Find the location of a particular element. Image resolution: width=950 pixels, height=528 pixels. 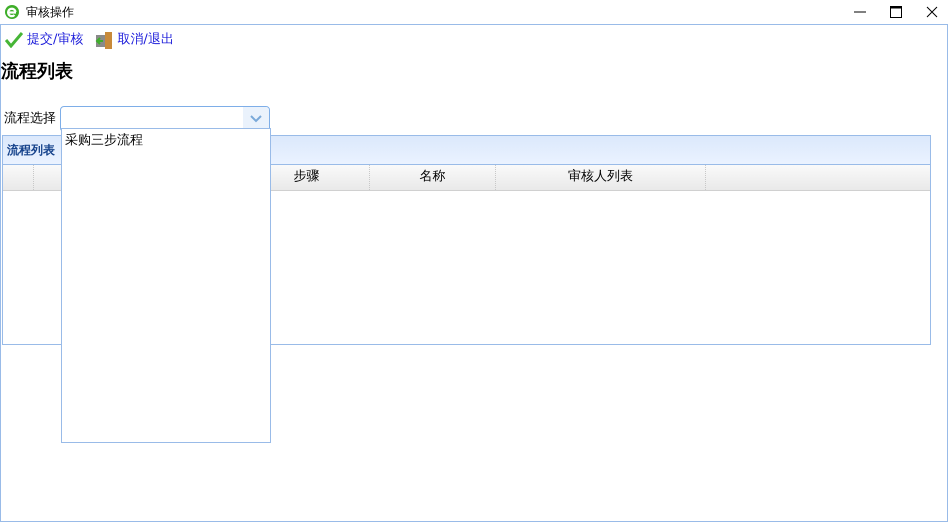

door-icon is located at coordinates (104, 39).